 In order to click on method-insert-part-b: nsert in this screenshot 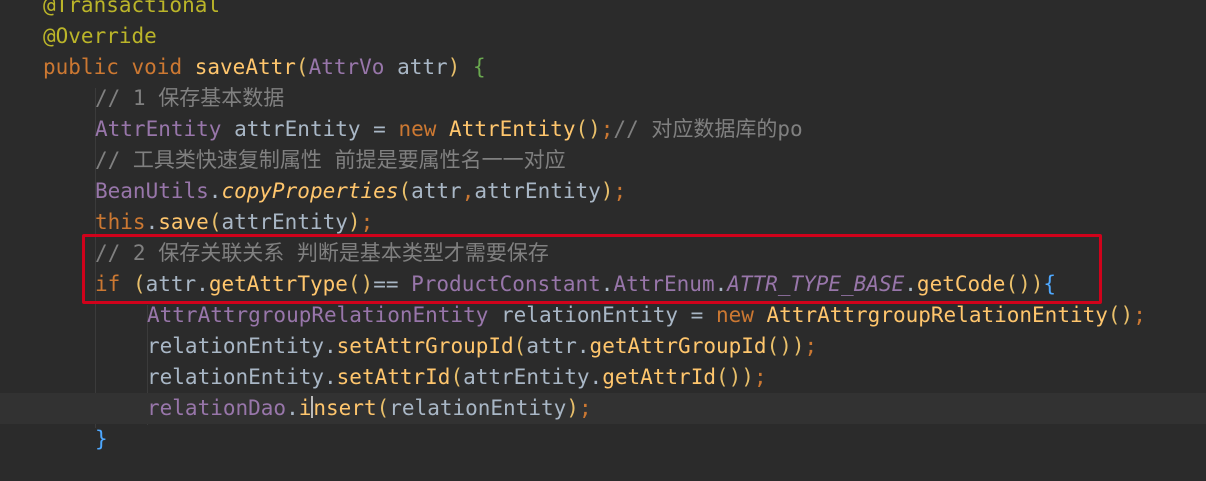, I will do `click(345, 408)`.